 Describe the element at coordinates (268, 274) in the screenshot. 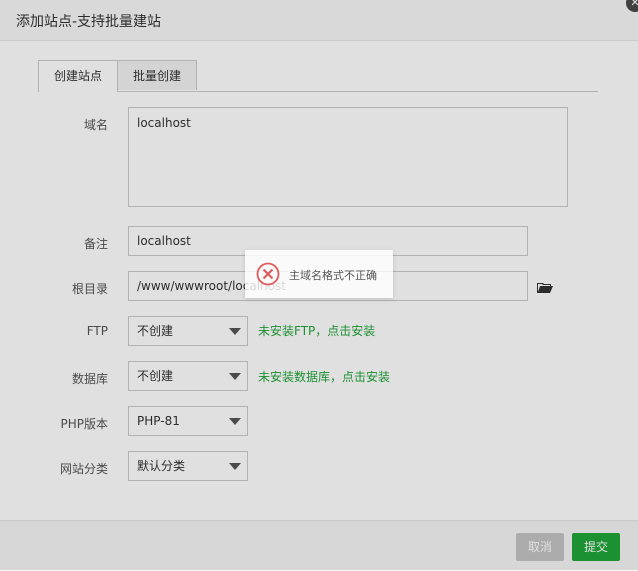

I see `error-circle-icon` at that location.